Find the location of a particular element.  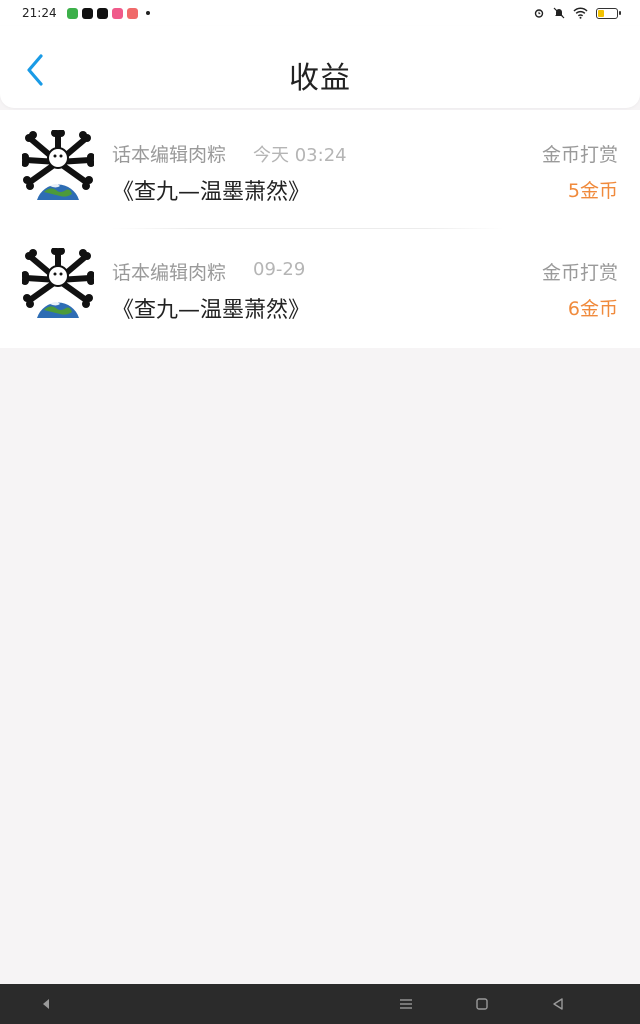

mute-icon is located at coordinates (559, 13).